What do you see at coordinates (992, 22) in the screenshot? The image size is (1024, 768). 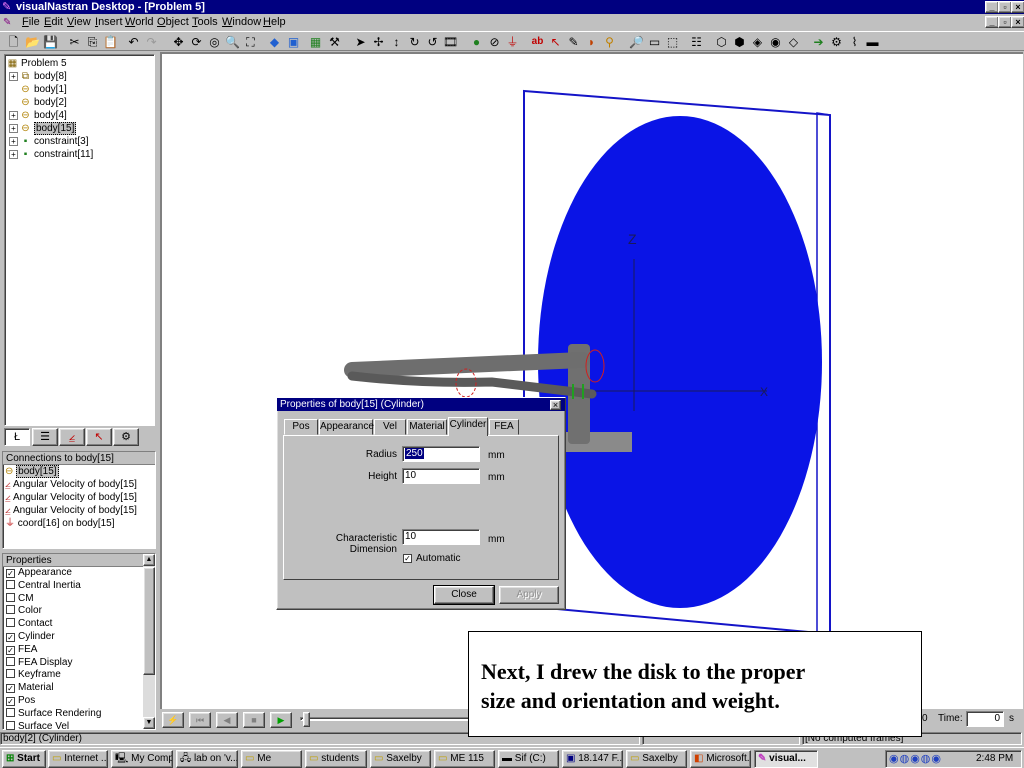 I see `mdi-minimize-button: _` at bounding box center [992, 22].